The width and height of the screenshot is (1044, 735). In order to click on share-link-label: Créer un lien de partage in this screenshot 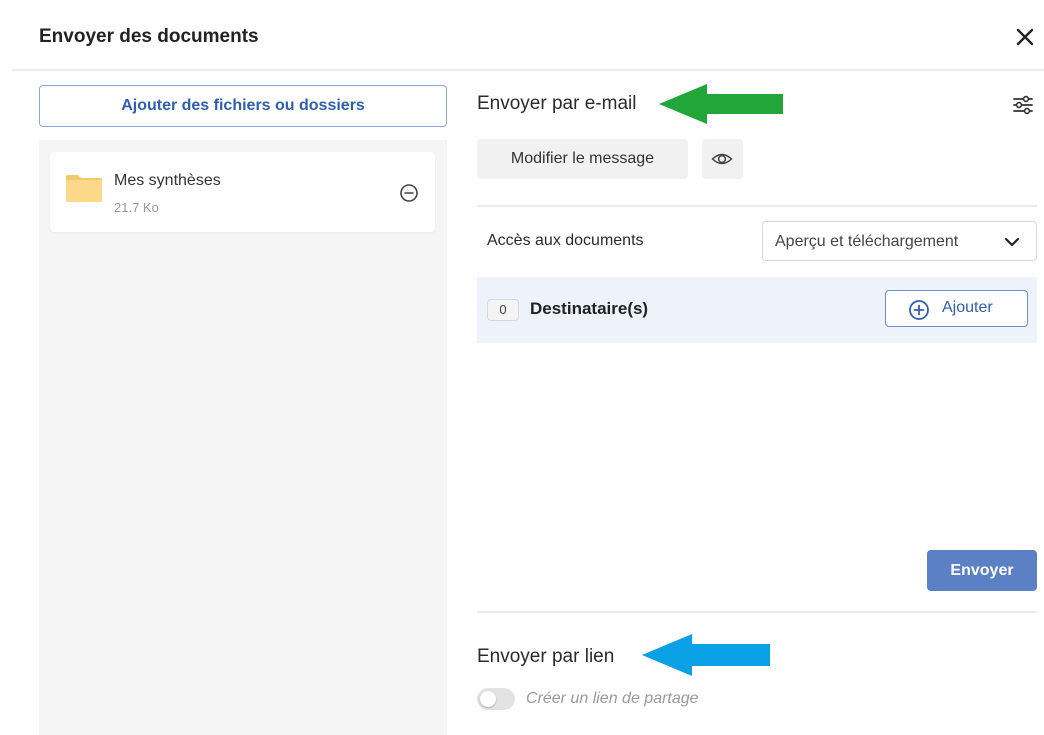, I will do `click(612, 698)`.